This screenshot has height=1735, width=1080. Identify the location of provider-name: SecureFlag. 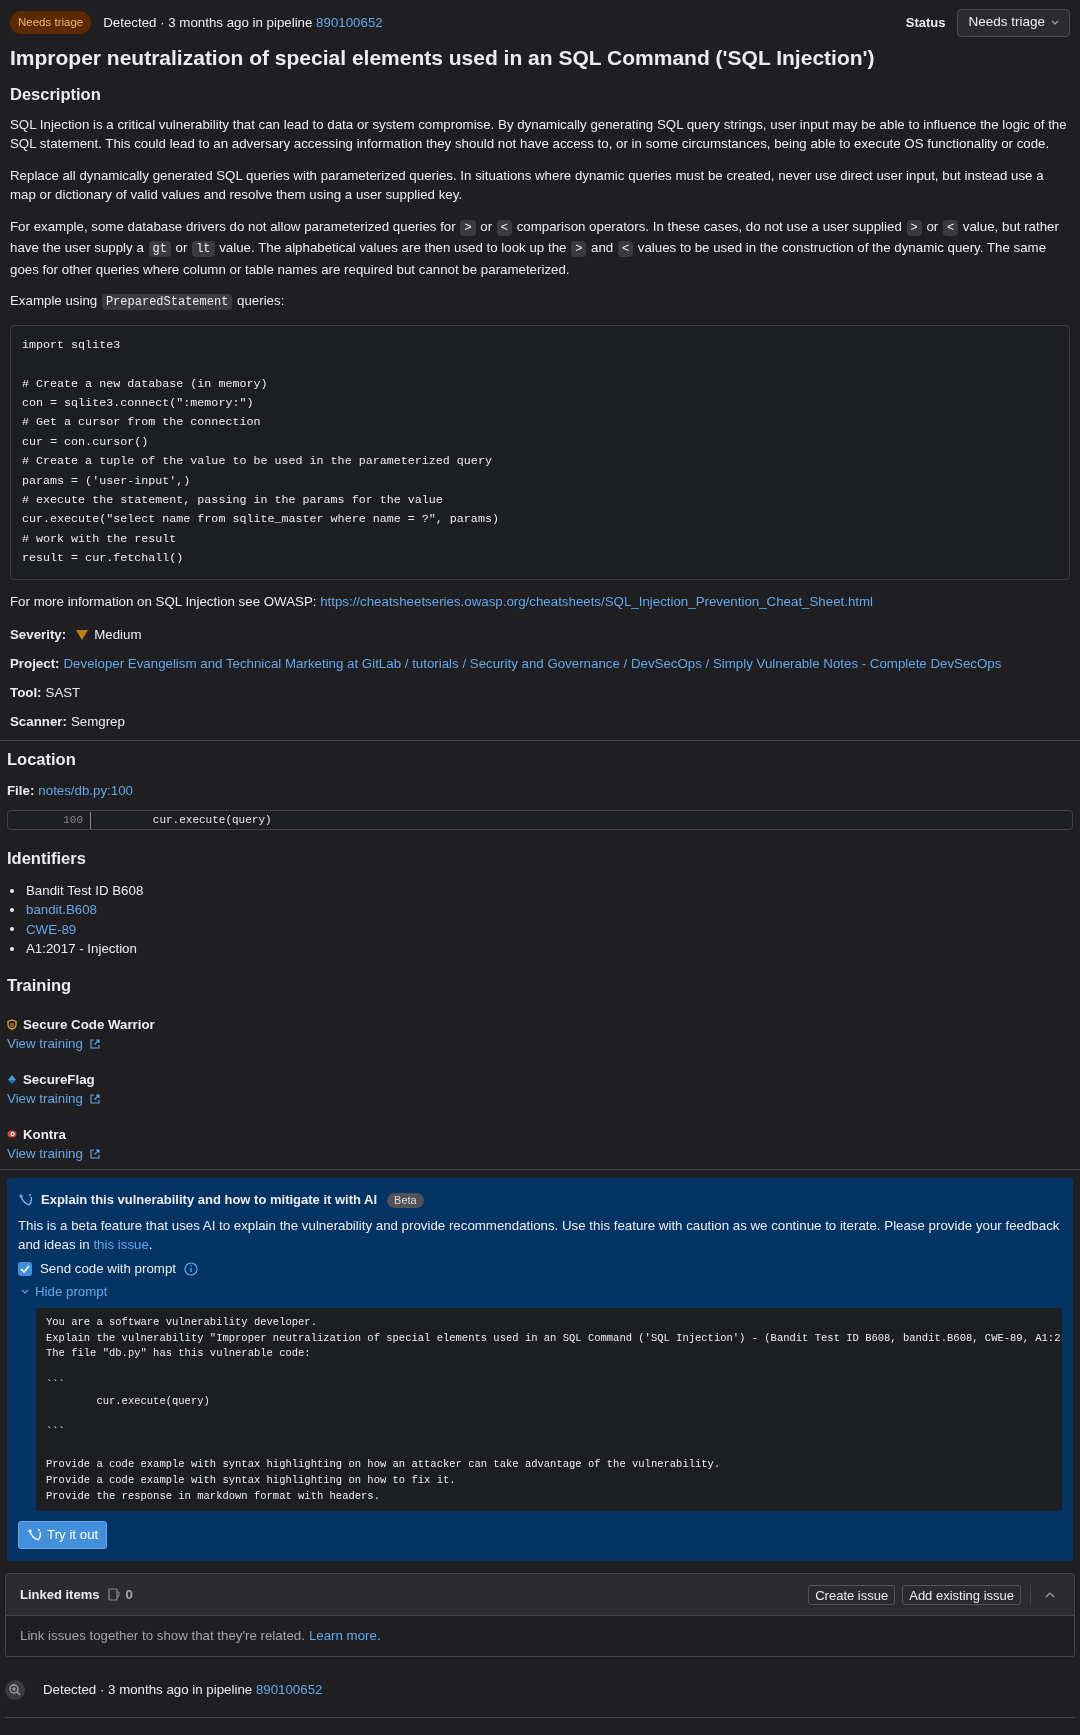
(59, 1079).